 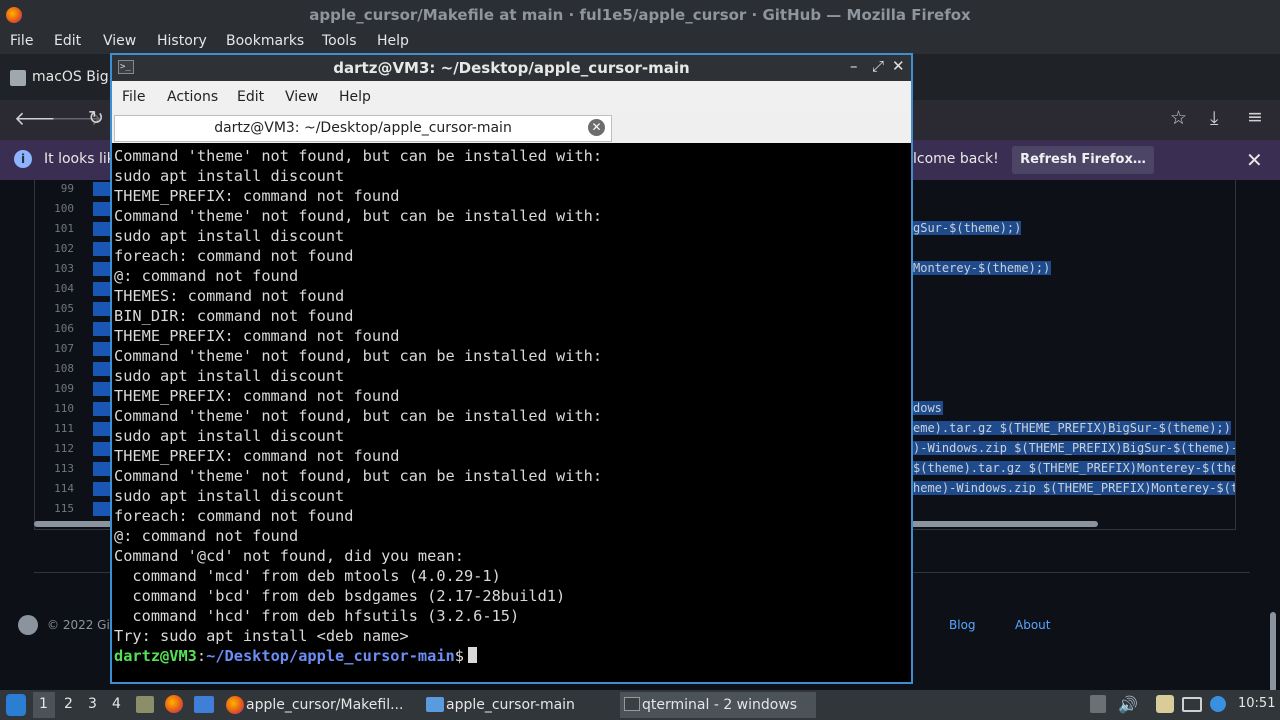 I want to click on line-number: 114, so click(x=64, y=488).